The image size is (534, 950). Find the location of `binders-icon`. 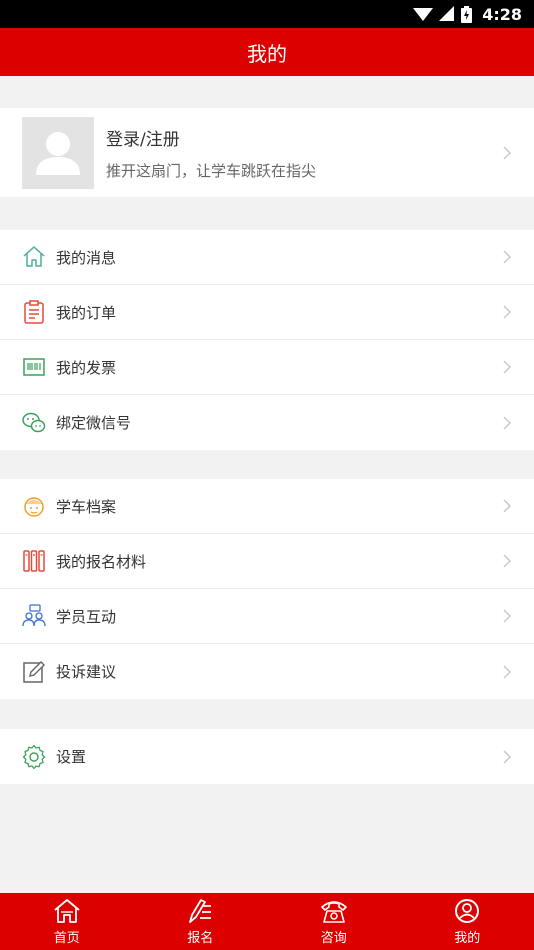

binders-icon is located at coordinates (34, 561).